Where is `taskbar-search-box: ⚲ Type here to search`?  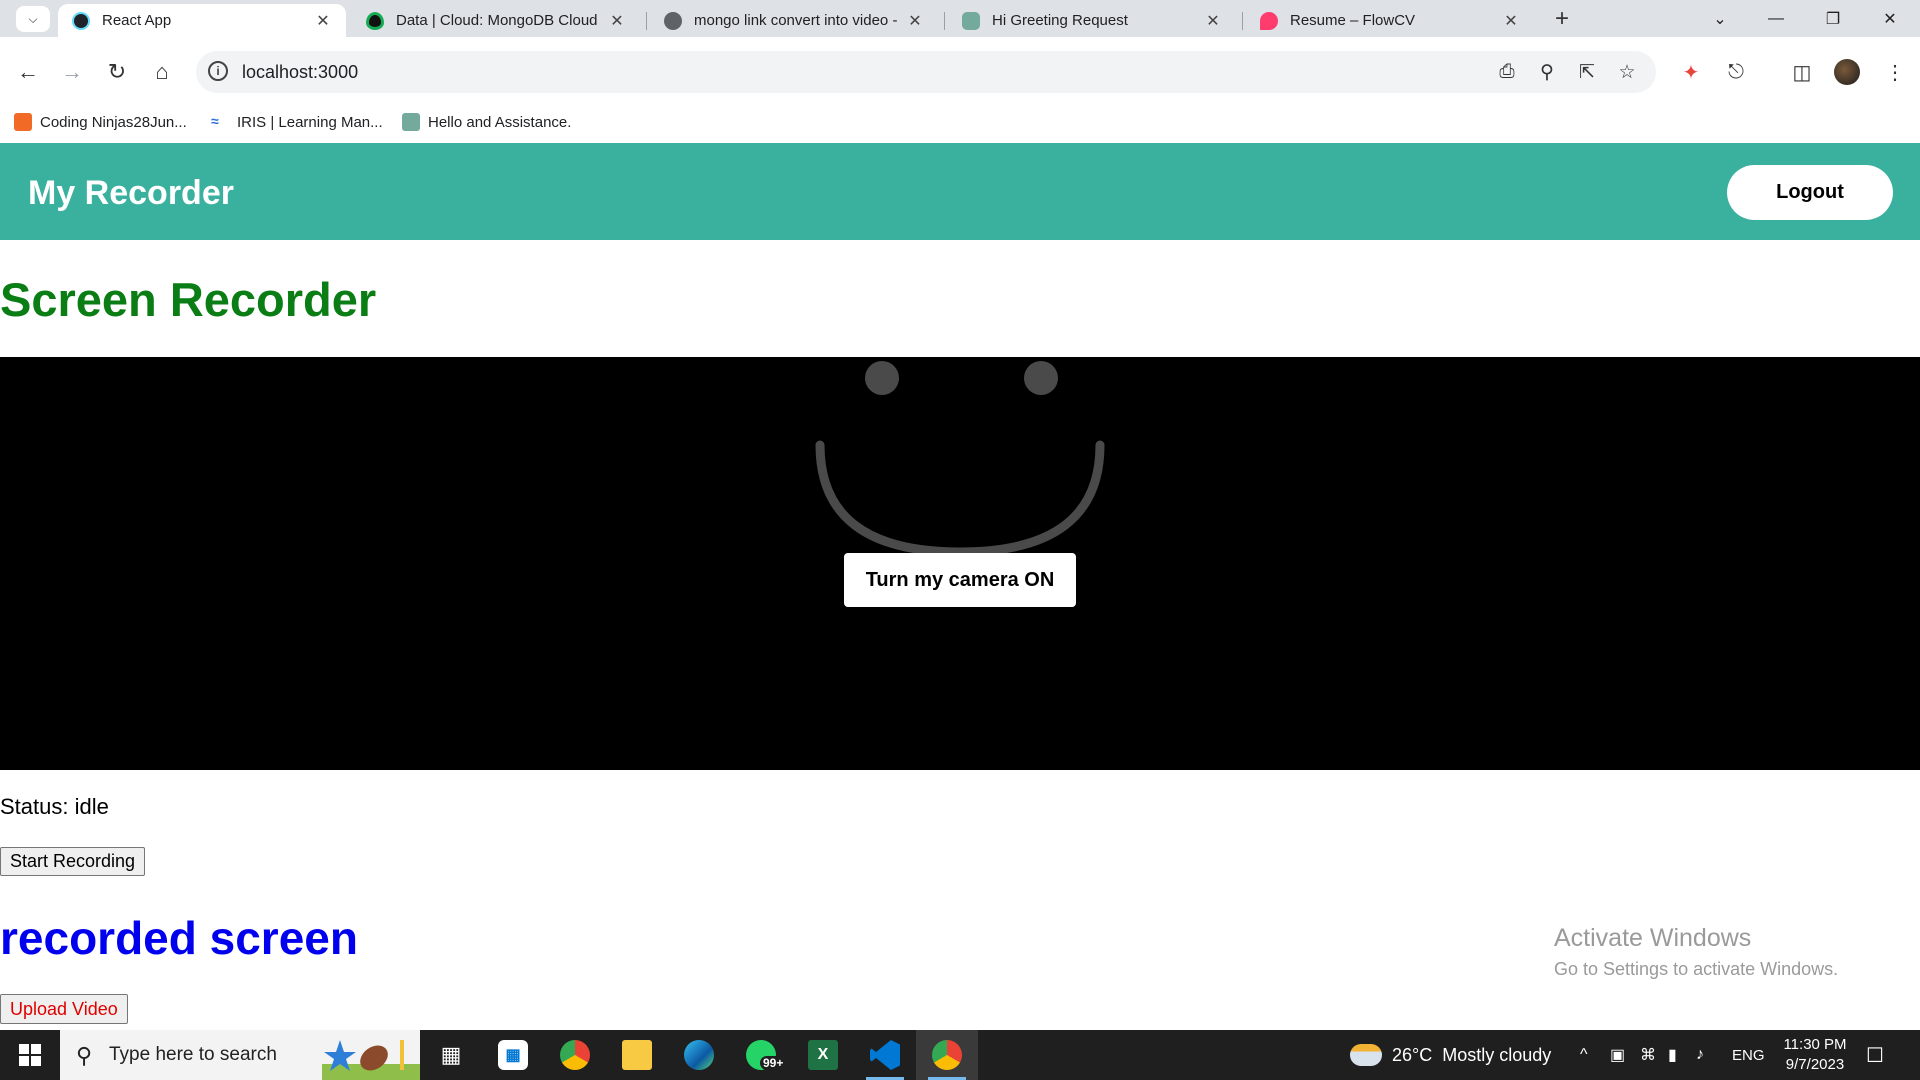
taskbar-search-box: ⚲ Type here to search is located at coordinates (240, 1055).